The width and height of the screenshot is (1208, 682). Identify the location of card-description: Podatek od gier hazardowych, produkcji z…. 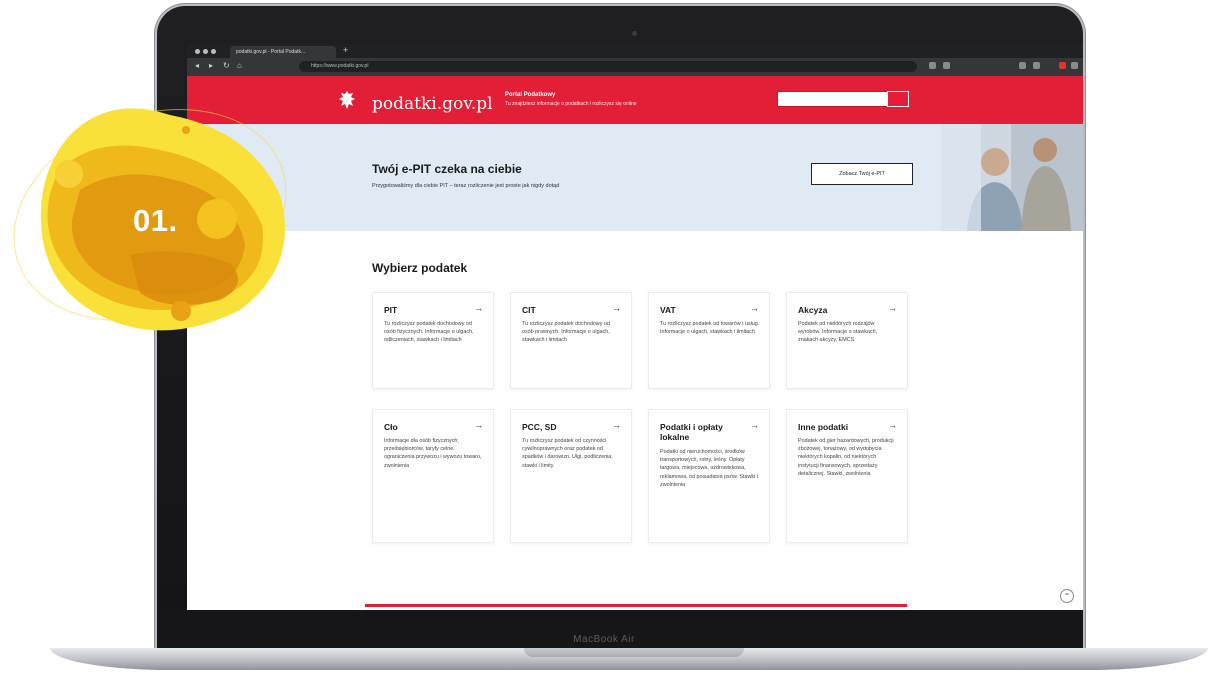
(846, 457).